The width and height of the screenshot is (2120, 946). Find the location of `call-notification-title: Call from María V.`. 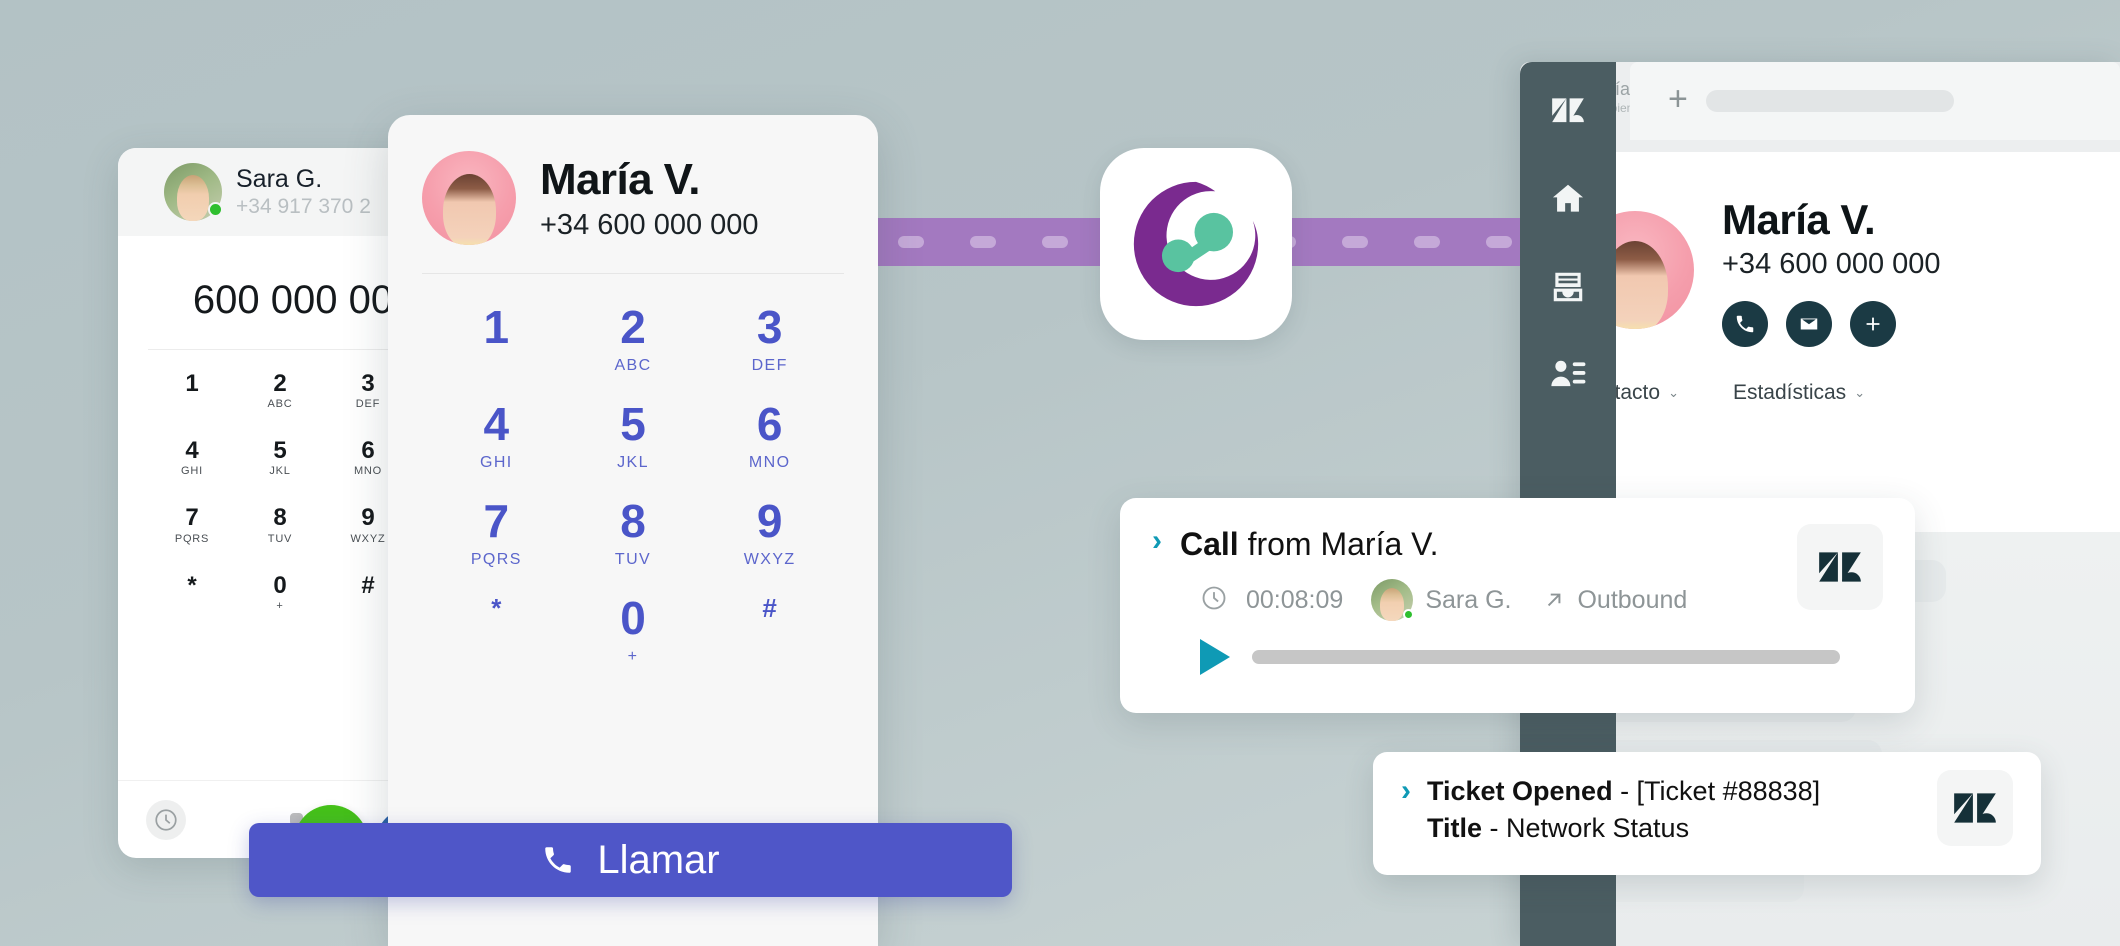

call-notification-title: Call from María V. is located at coordinates (1309, 544).